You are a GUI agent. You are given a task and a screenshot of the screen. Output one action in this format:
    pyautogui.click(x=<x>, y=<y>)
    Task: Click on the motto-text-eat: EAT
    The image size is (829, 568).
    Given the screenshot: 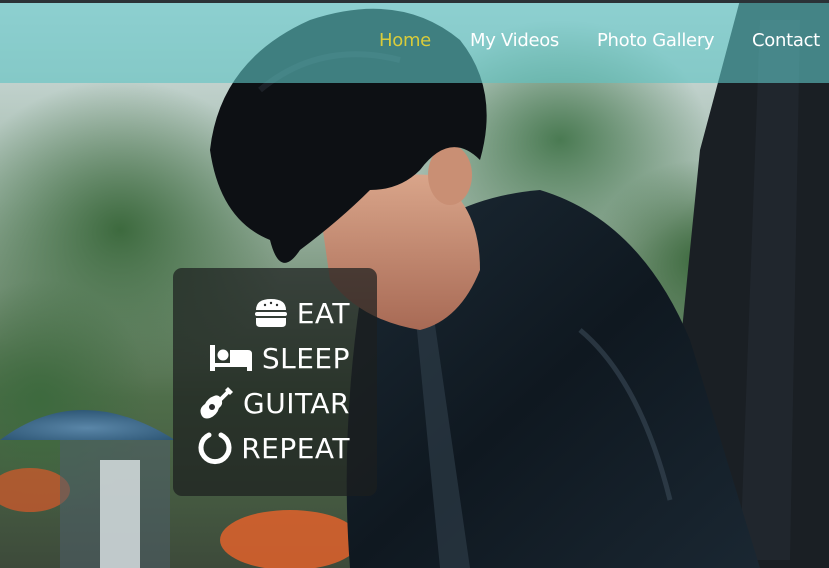 What is the action you would take?
    pyautogui.click(x=323, y=313)
    